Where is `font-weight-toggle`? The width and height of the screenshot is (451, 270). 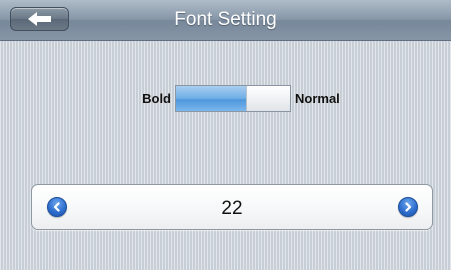 font-weight-toggle is located at coordinates (233, 98).